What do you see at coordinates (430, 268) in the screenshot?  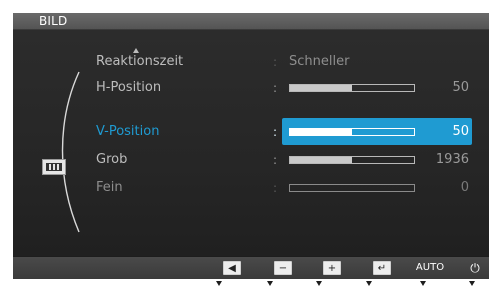 I see `auto-button: AUTO` at bounding box center [430, 268].